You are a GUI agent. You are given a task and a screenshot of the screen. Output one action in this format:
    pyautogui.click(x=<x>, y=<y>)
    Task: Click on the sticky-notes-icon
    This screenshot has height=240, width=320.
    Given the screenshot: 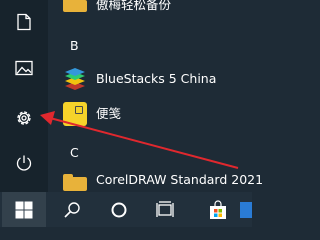 What is the action you would take?
    pyautogui.click(x=75, y=114)
    